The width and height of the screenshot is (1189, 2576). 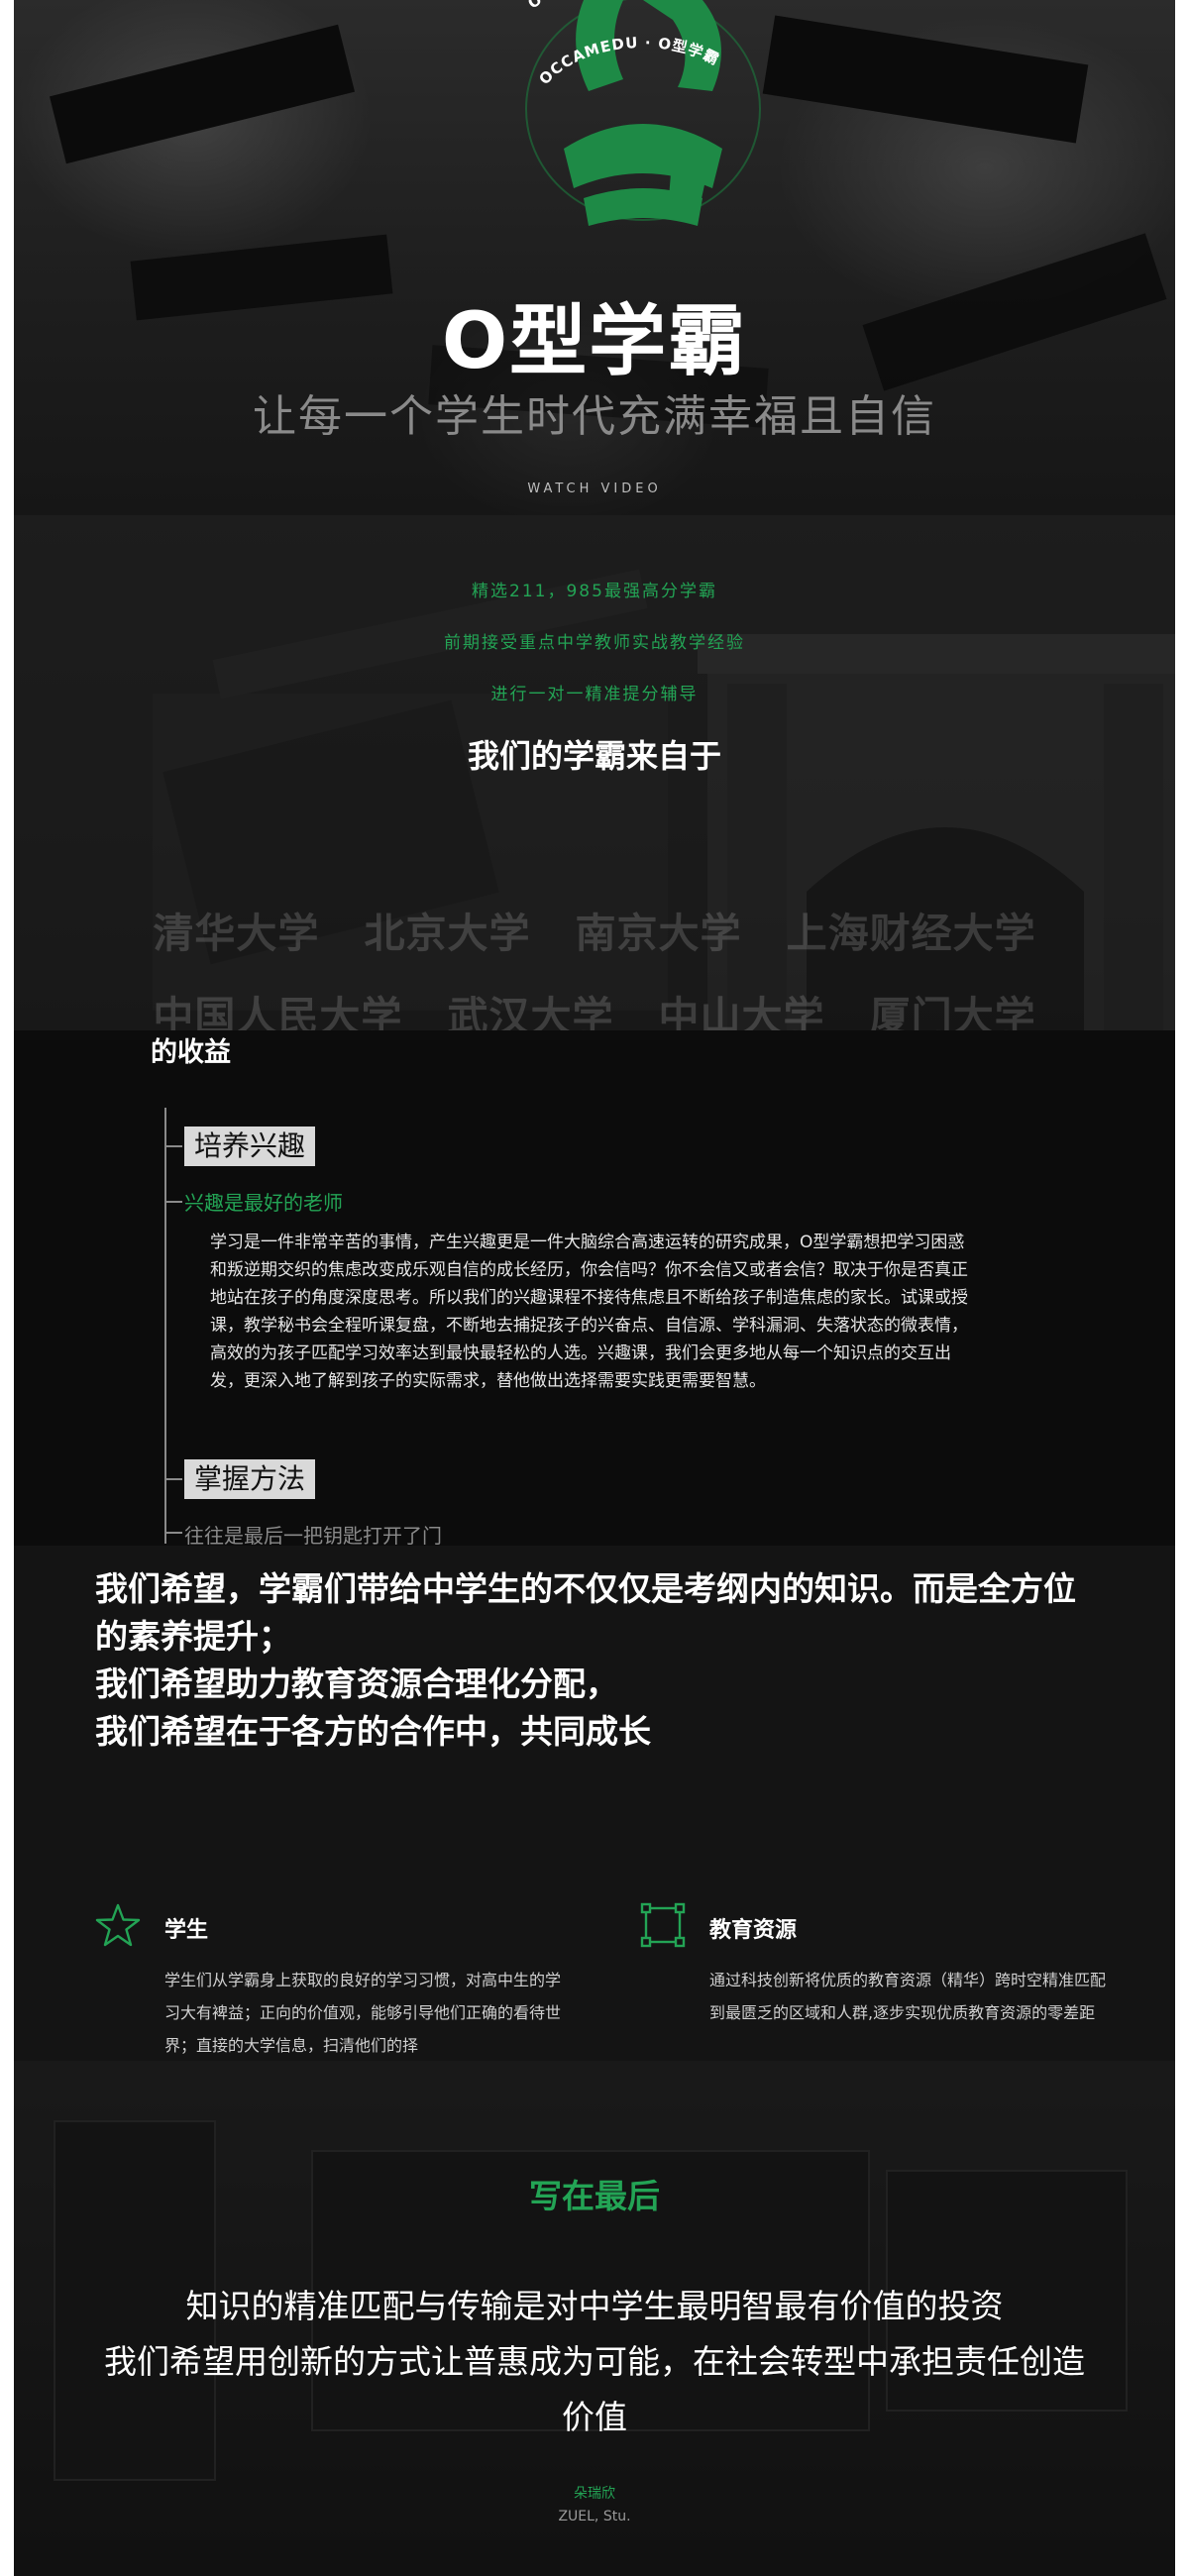 I want to click on hope-line-3: 我们希望在于各方的合作中，共同成长, so click(x=373, y=1731).